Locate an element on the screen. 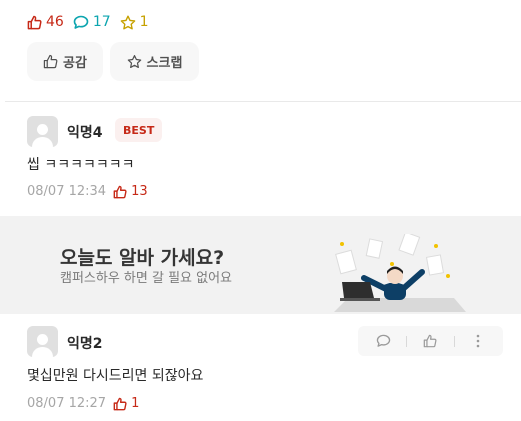 The width and height of the screenshot is (521, 421). scrap-button: 스크랩 is located at coordinates (154, 61).